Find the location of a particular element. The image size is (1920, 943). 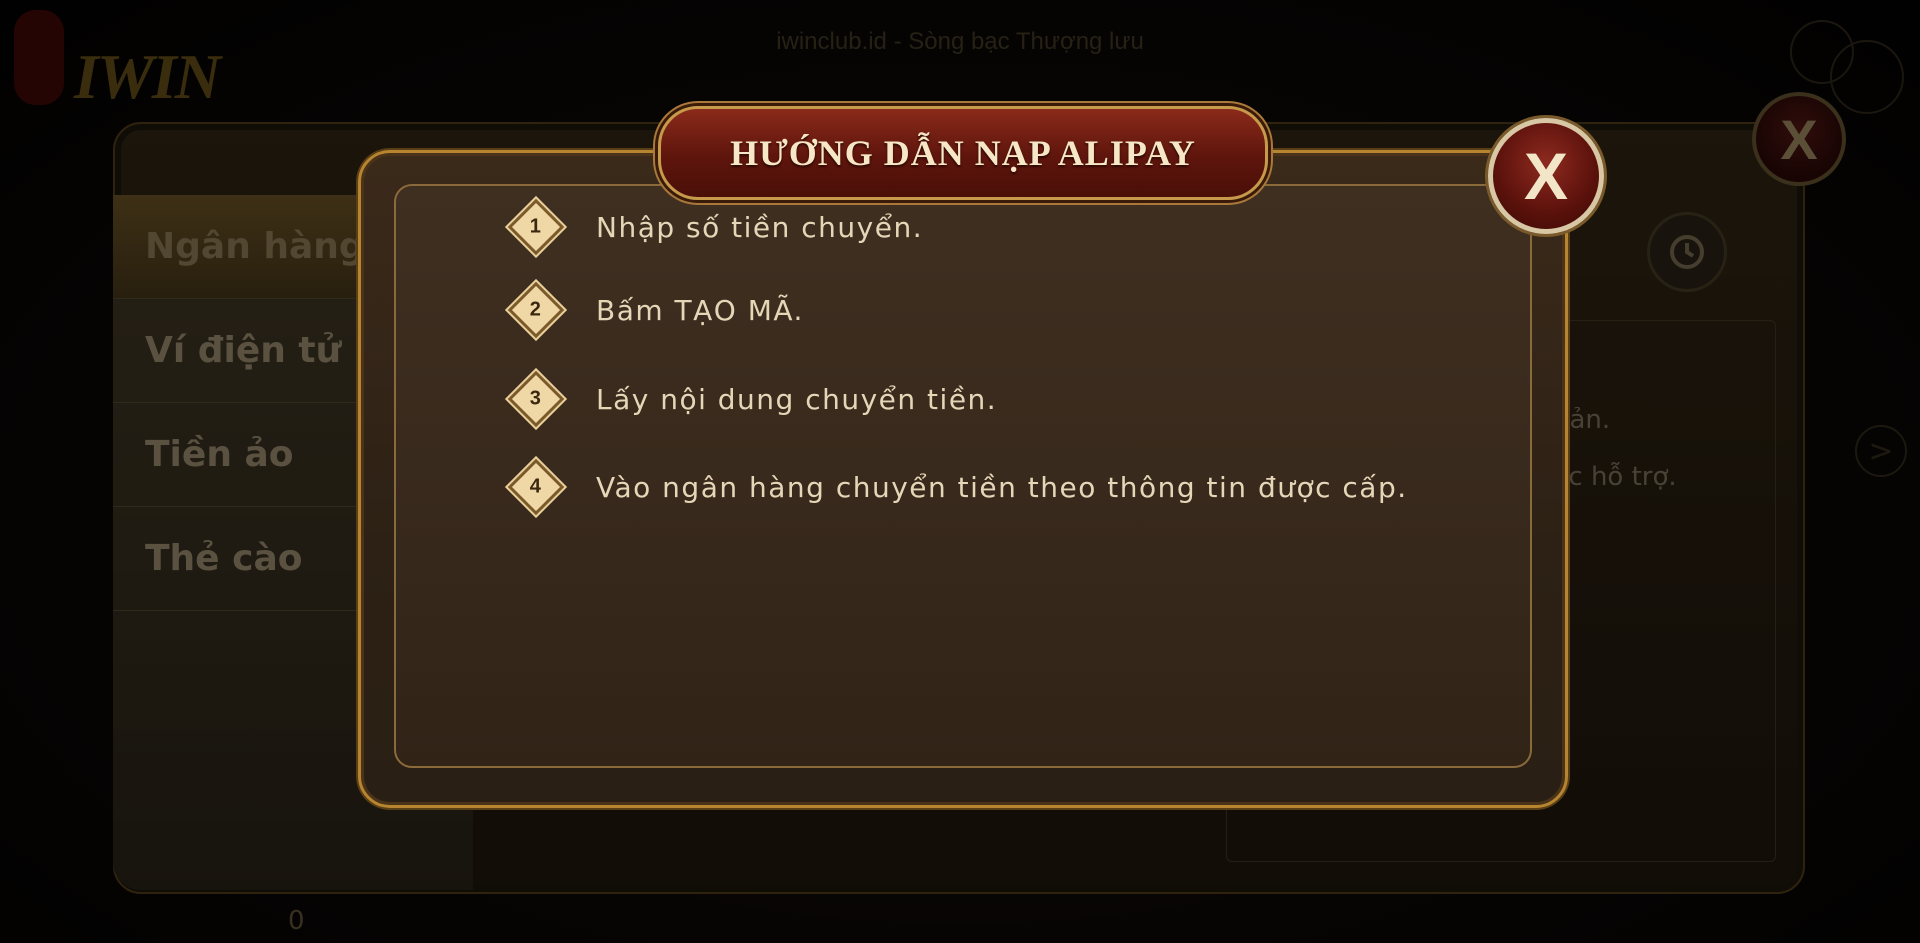

guide-step: 2 Bấm TẠO MÃ. is located at coordinates (655, 310).